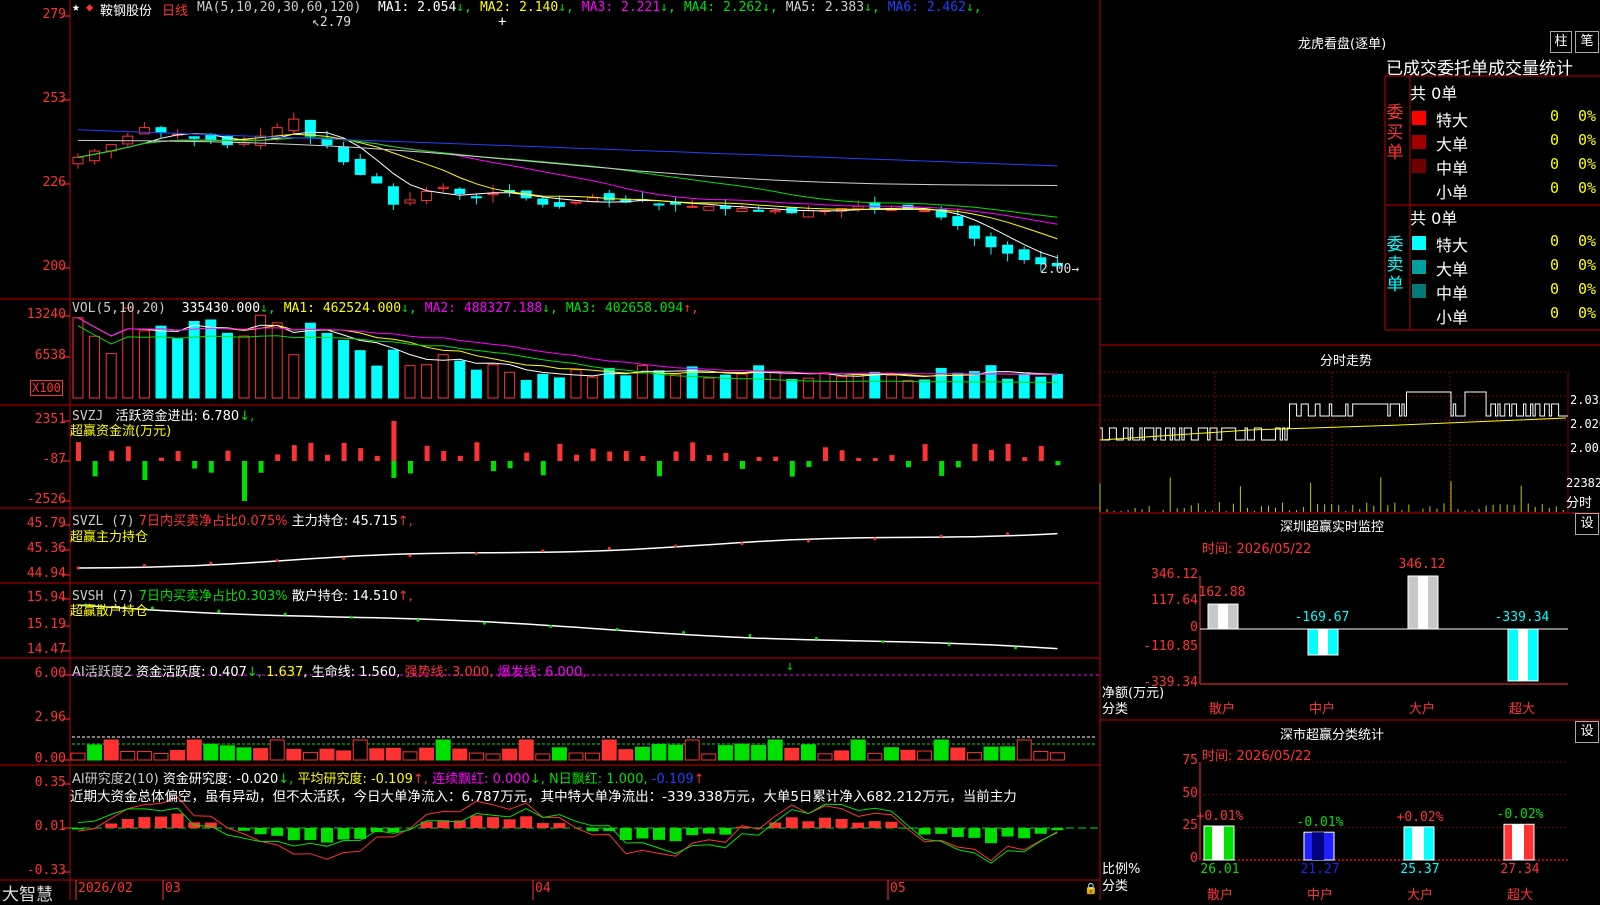 This screenshot has width=1600, height=905. What do you see at coordinates (175, 9) in the screenshot?
I see `period-label: 日线` at bounding box center [175, 9].